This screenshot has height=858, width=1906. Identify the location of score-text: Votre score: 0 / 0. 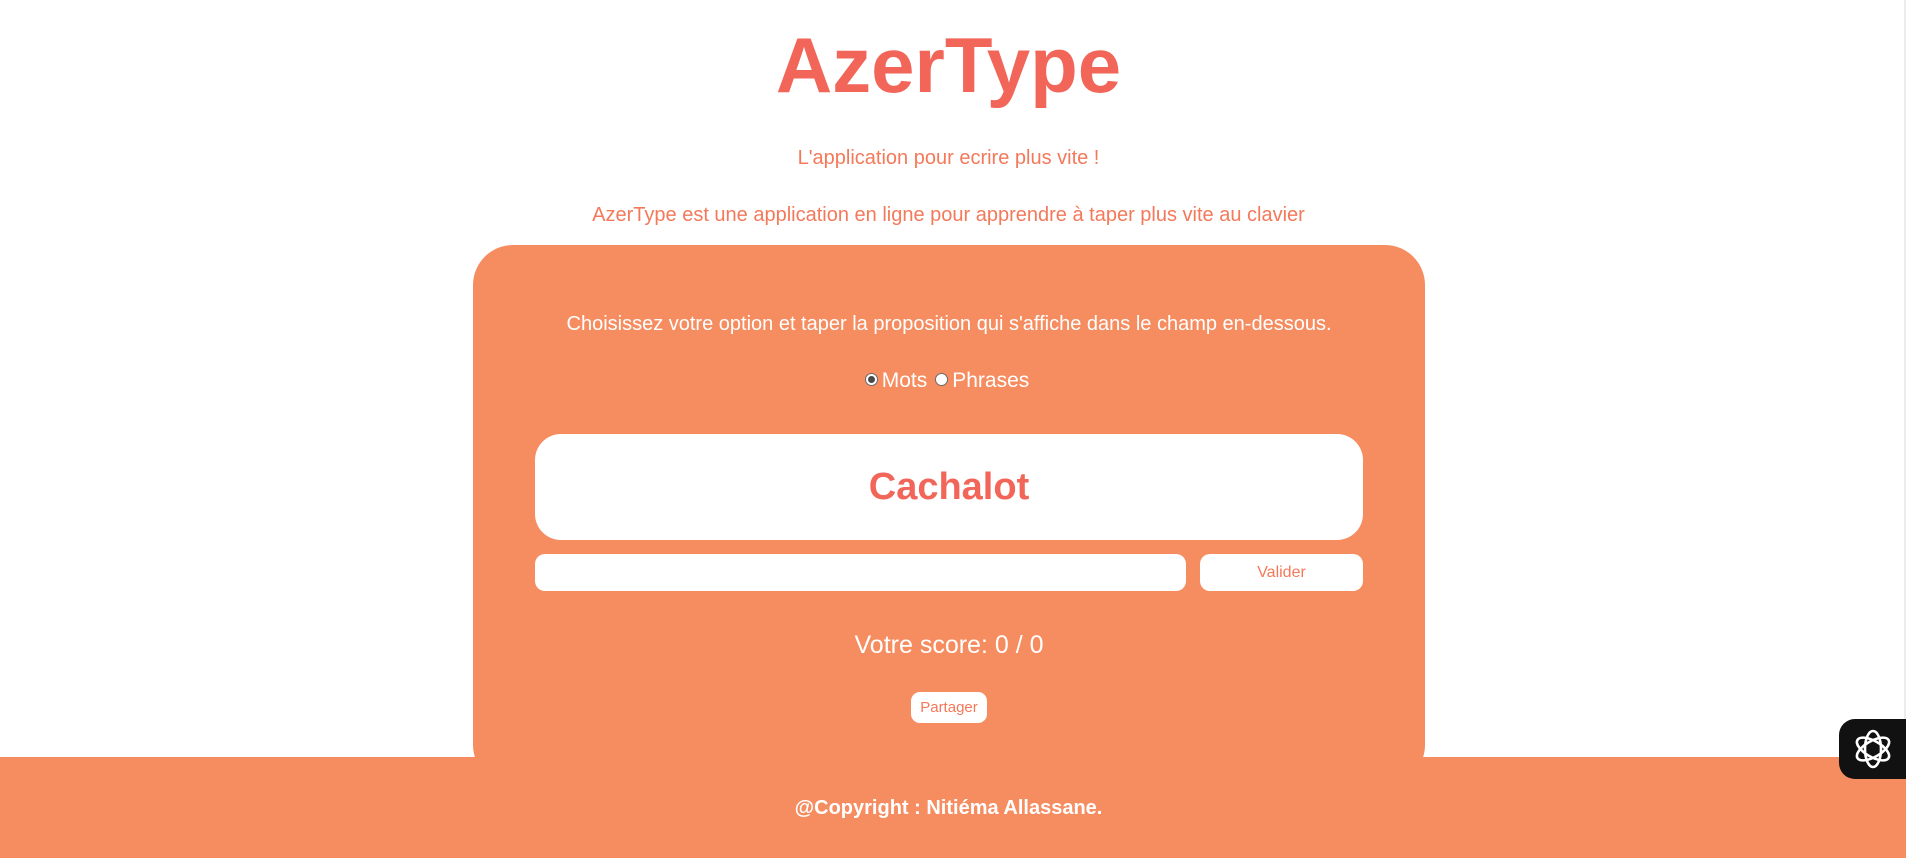
(949, 645).